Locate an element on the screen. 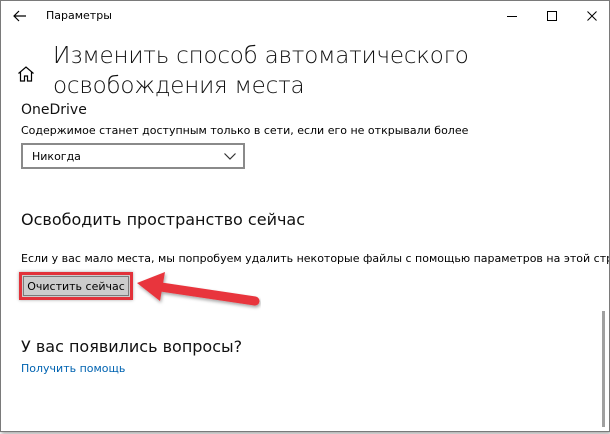 This screenshot has height=434, width=610. onedrive-period-dropdown: Никогда is located at coordinates (133, 156).